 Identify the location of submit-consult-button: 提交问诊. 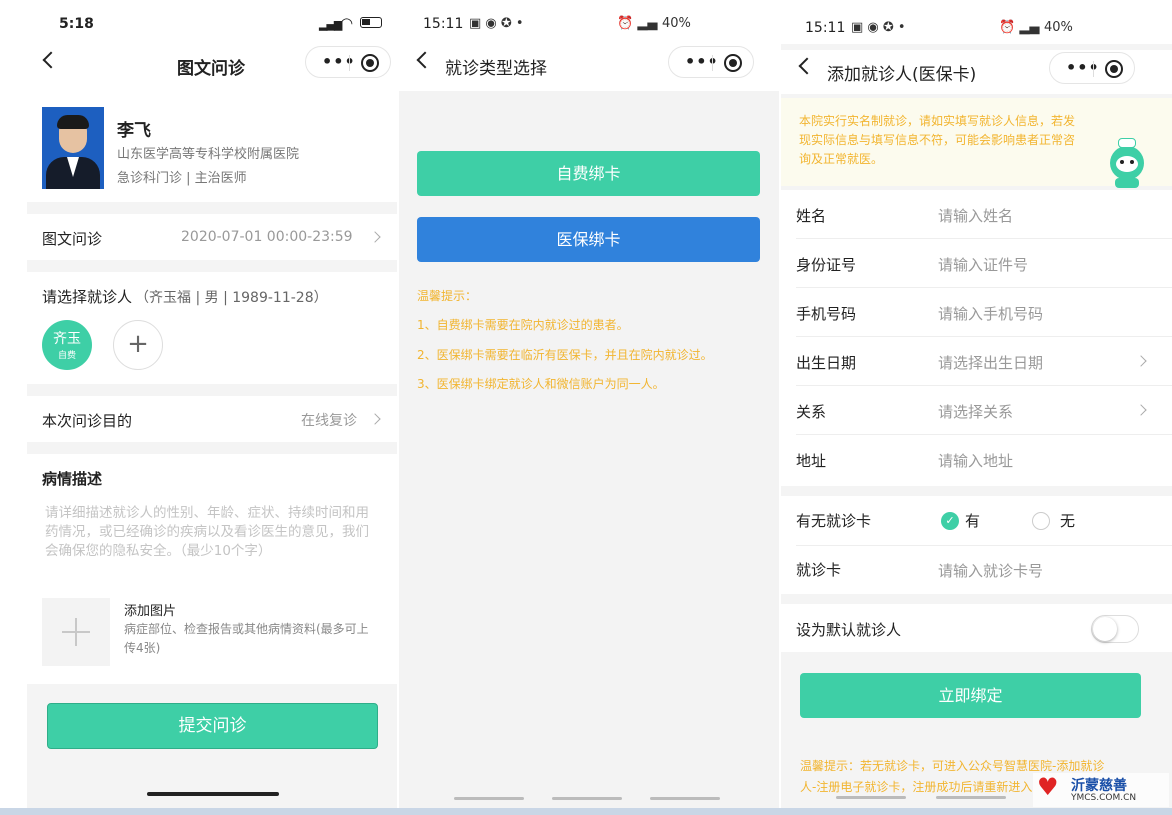
(212, 726).